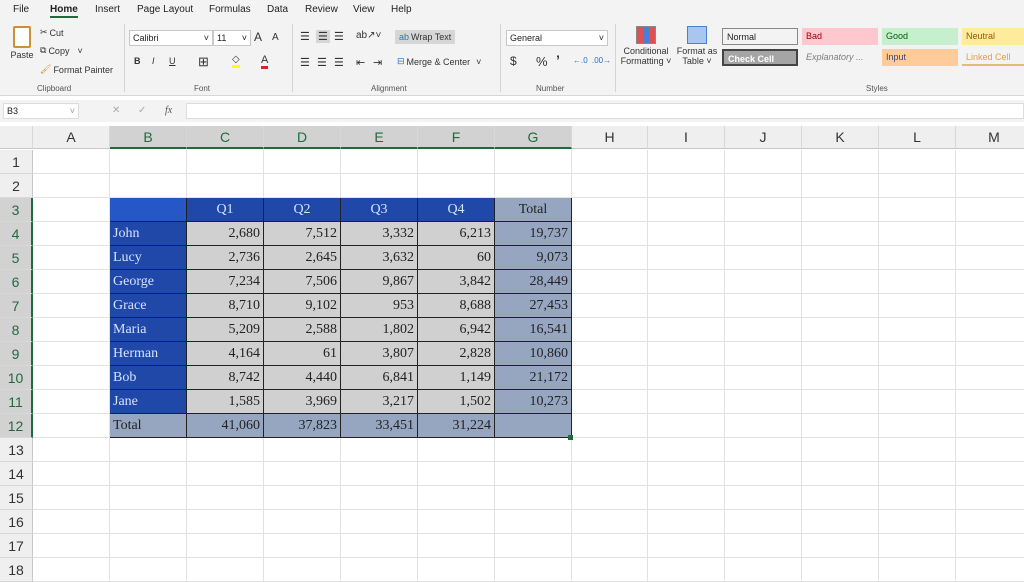 The height and width of the screenshot is (582, 1024). What do you see at coordinates (275, 37) in the screenshot?
I see `shrink-font-button: A` at bounding box center [275, 37].